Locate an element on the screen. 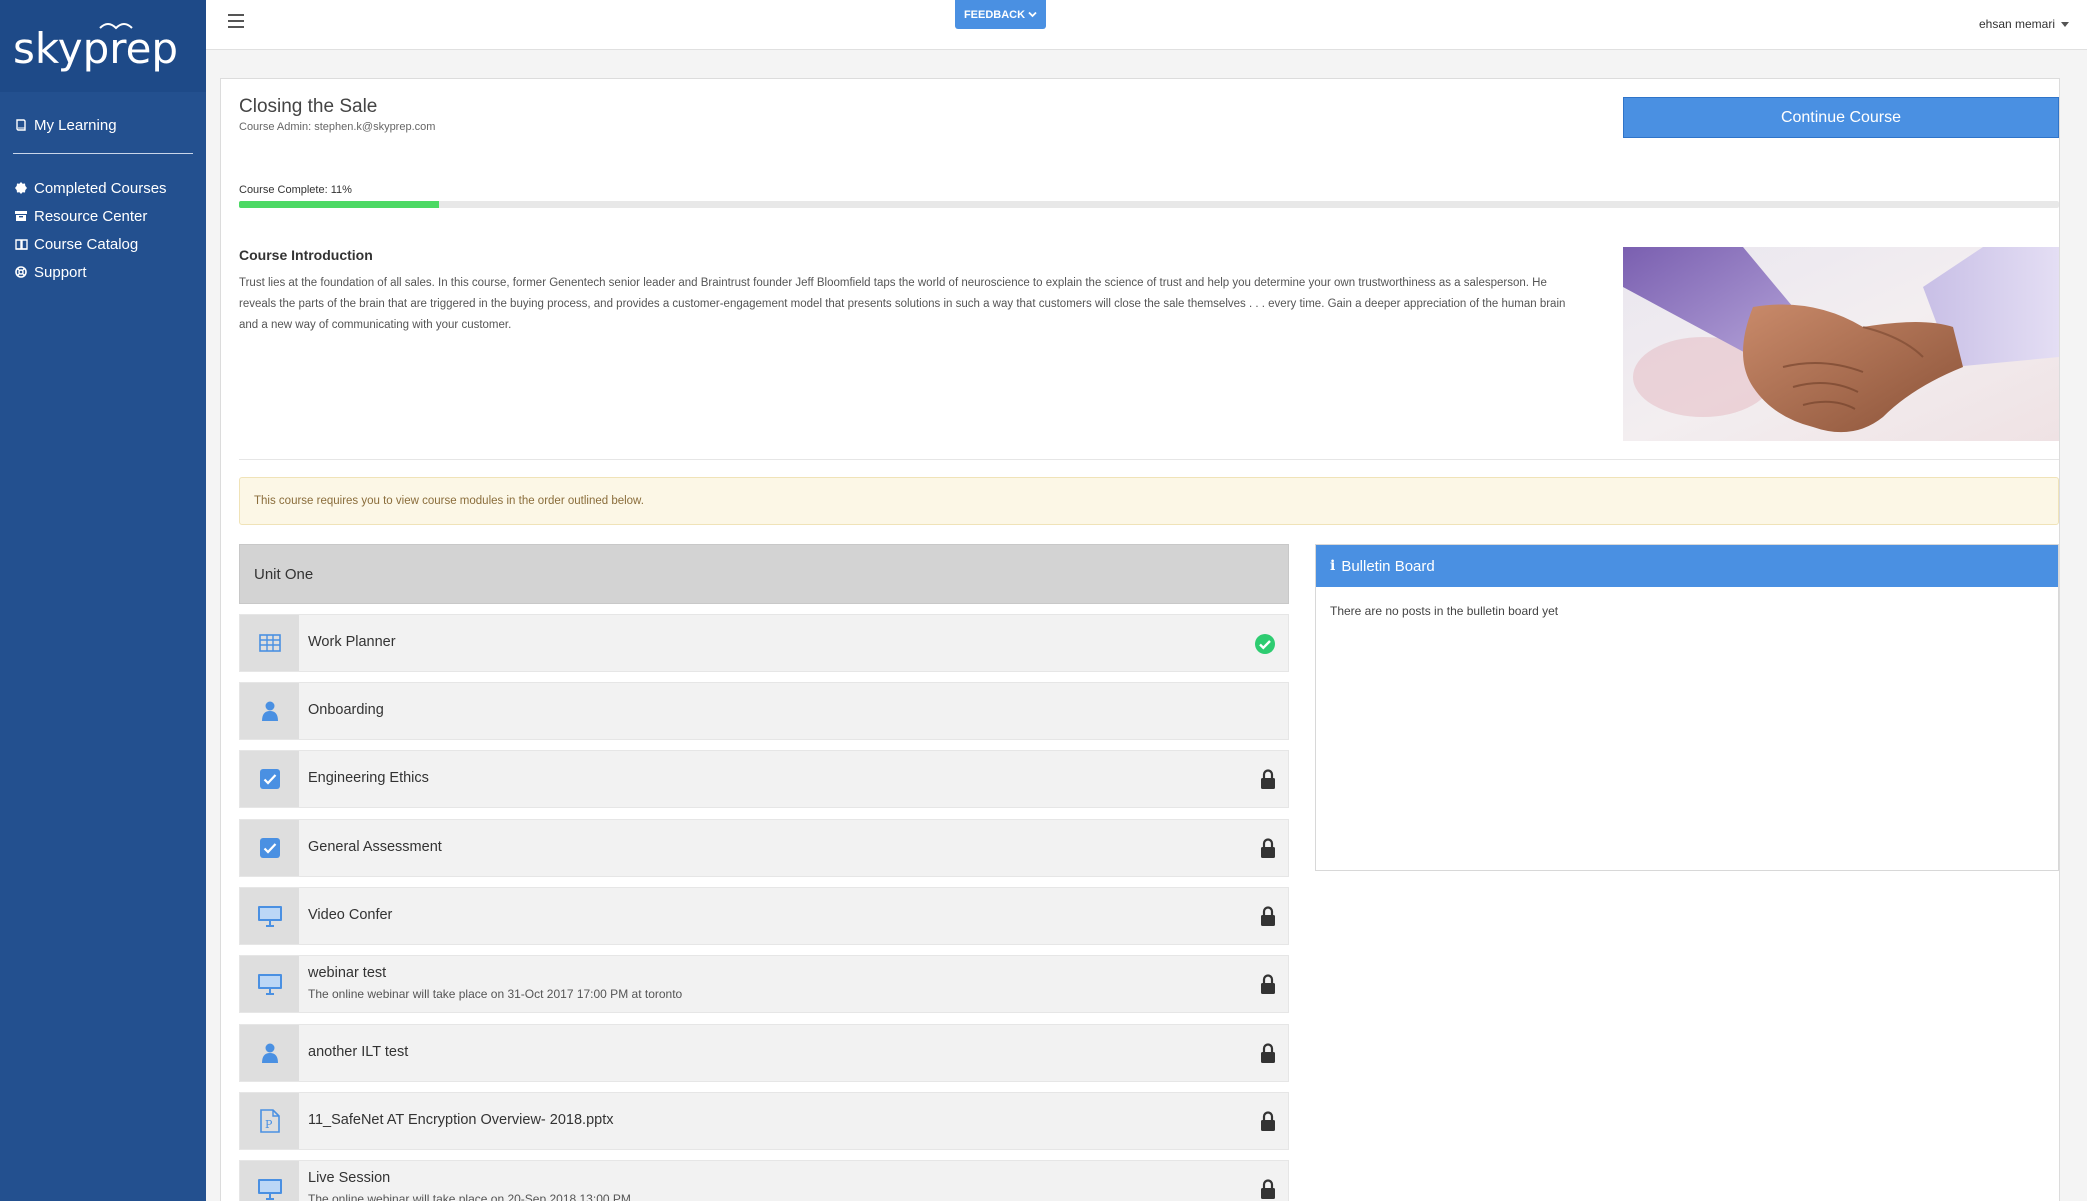 The image size is (2087, 1201). module-title: Onboarding is located at coordinates (346, 710).